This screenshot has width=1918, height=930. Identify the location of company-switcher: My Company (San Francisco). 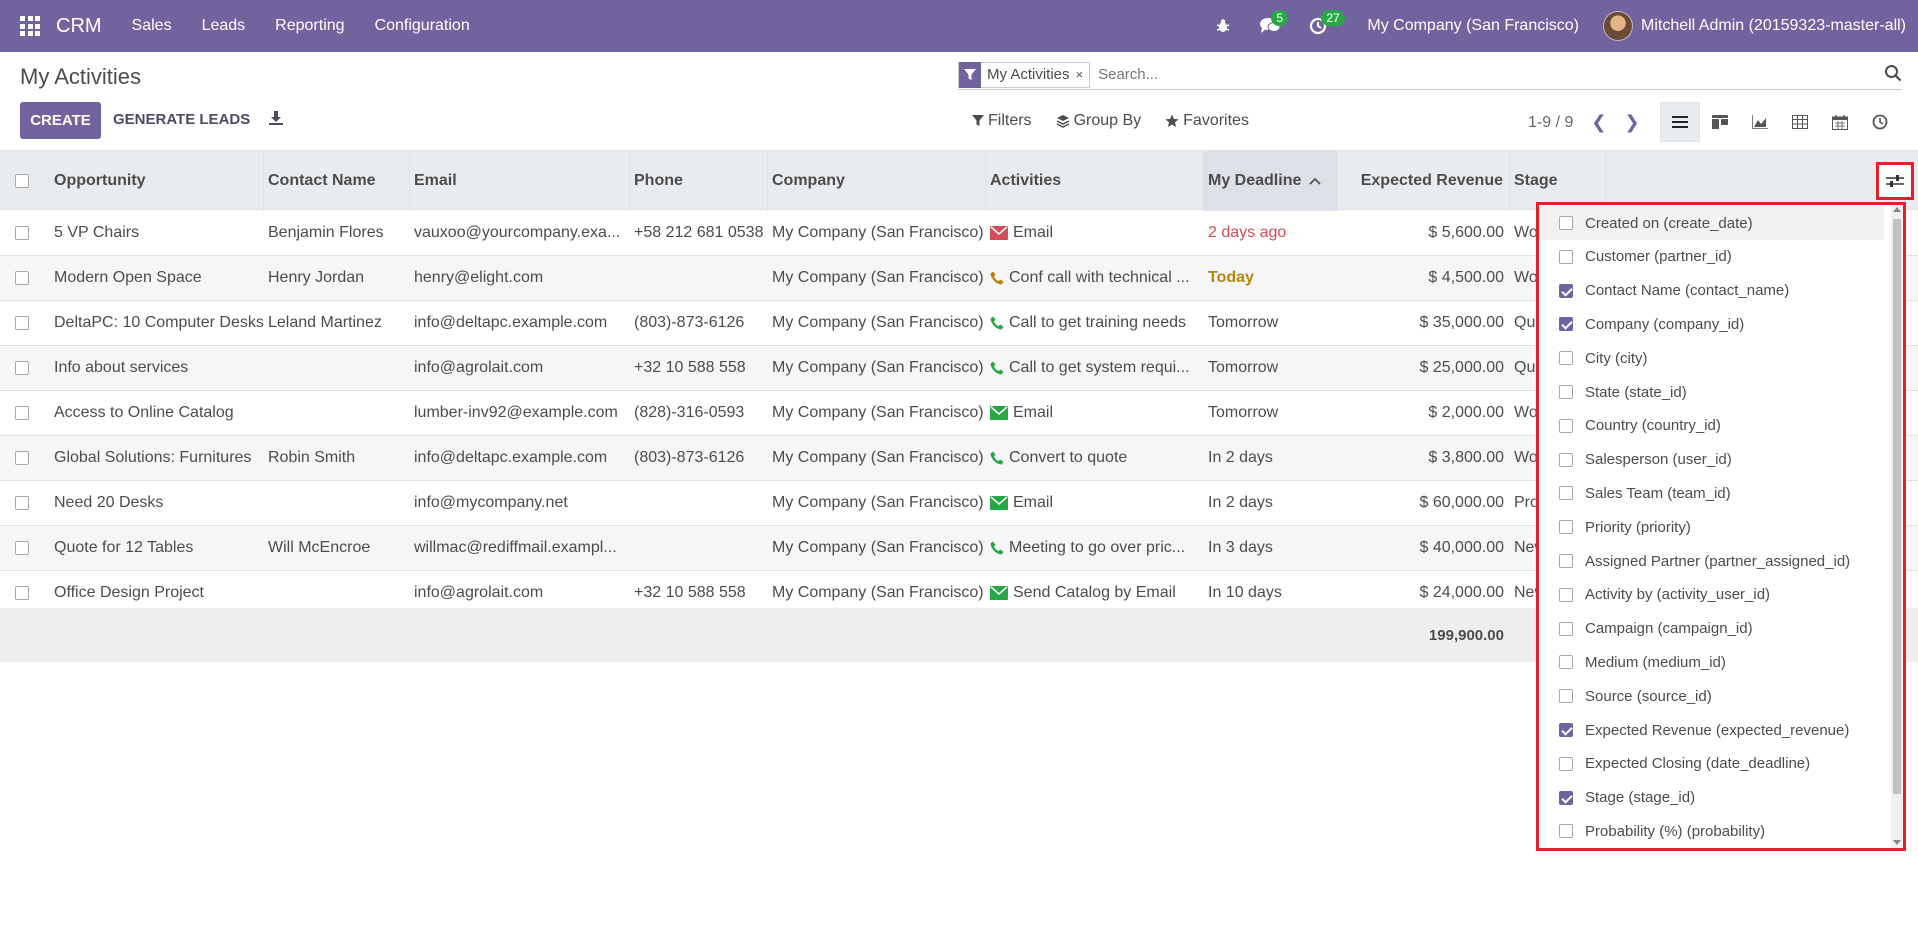
(1473, 26).